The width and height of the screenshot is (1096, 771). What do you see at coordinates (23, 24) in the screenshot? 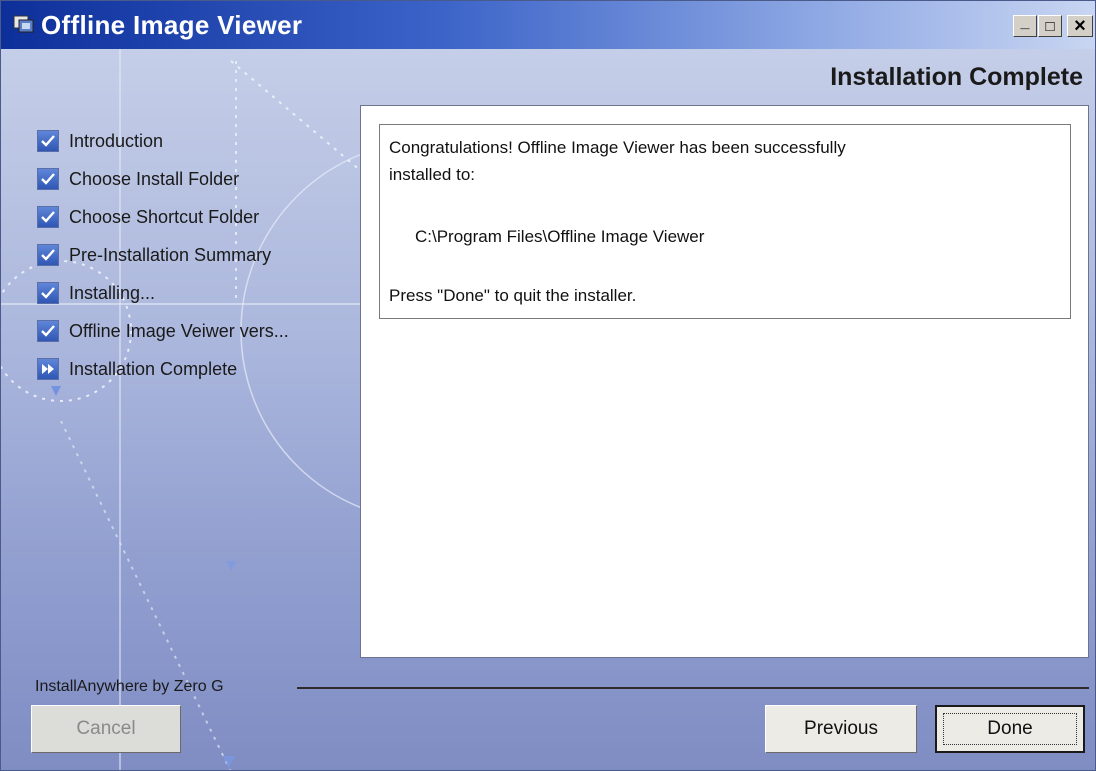
I see `app-icon` at bounding box center [23, 24].